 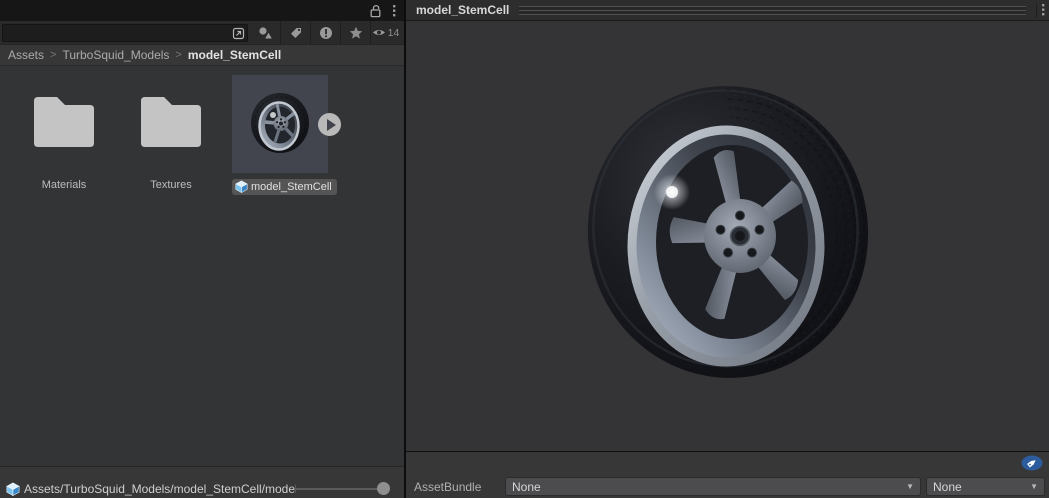 I want to click on open-in-search-window-icon, so click(x=238, y=33).